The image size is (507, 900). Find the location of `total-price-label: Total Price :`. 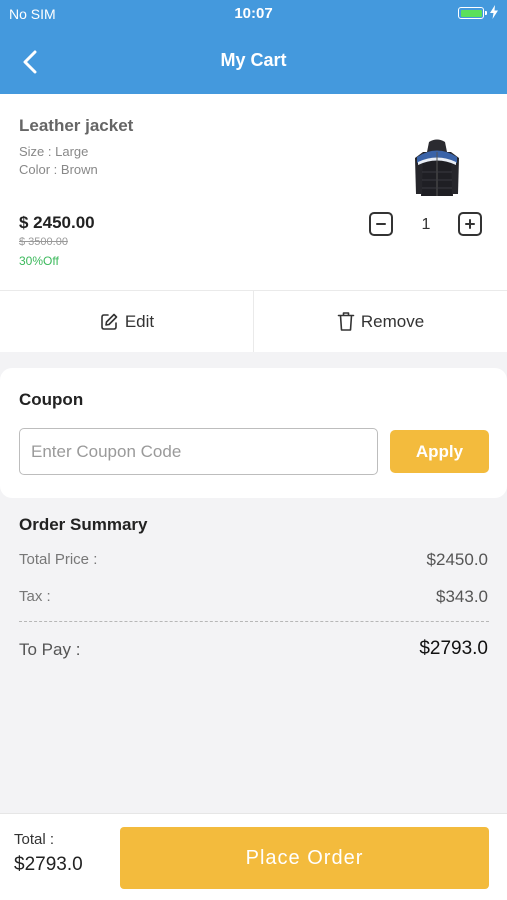

total-price-label: Total Price : is located at coordinates (58, 559).